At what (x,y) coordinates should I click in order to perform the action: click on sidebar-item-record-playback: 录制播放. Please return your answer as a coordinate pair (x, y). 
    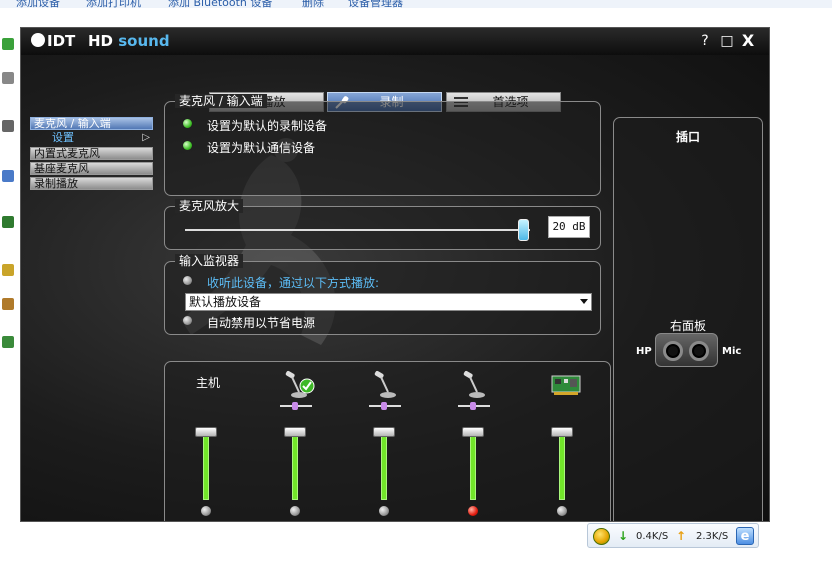
    Looking at the image, I should click on (91, 183).